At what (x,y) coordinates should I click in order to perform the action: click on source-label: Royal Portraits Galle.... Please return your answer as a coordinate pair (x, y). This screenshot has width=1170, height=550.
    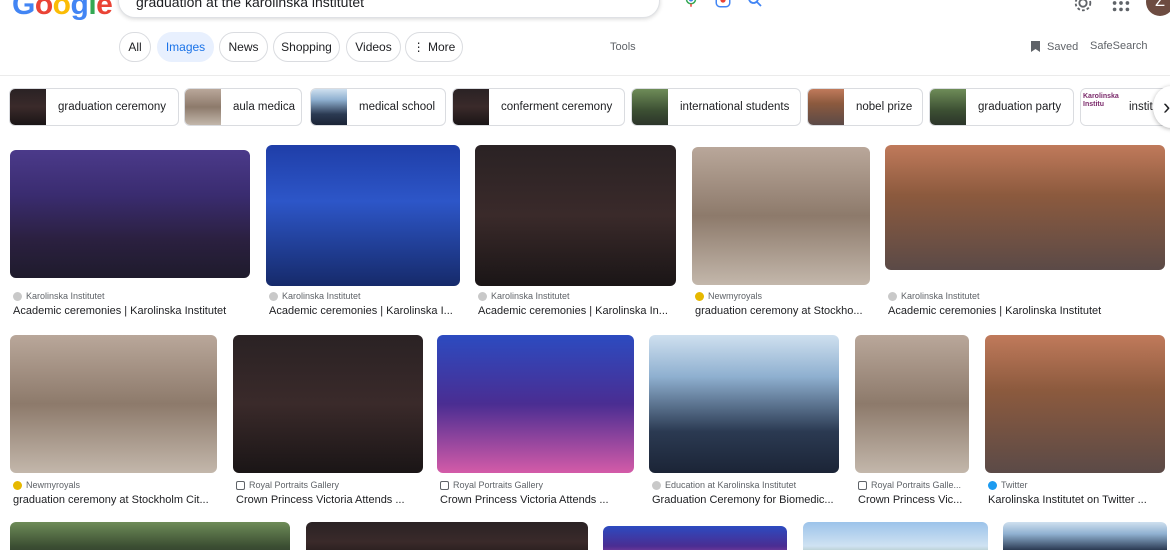
    Looking at the image, I should click on (916, 485).